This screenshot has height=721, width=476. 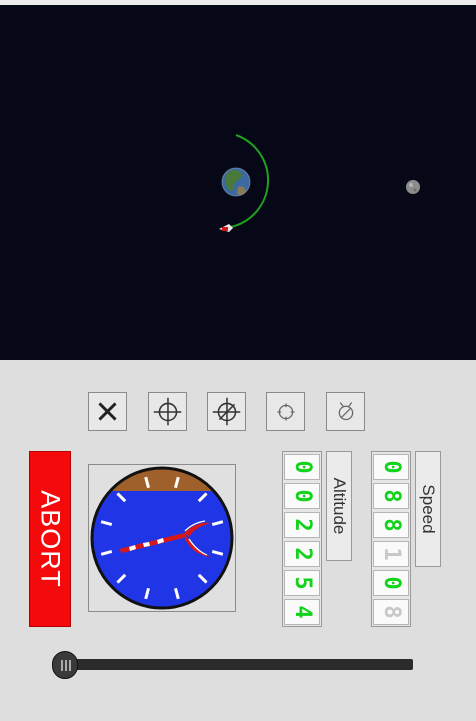 I want to click on speed-label: Speed, so click(x=428, y=509).